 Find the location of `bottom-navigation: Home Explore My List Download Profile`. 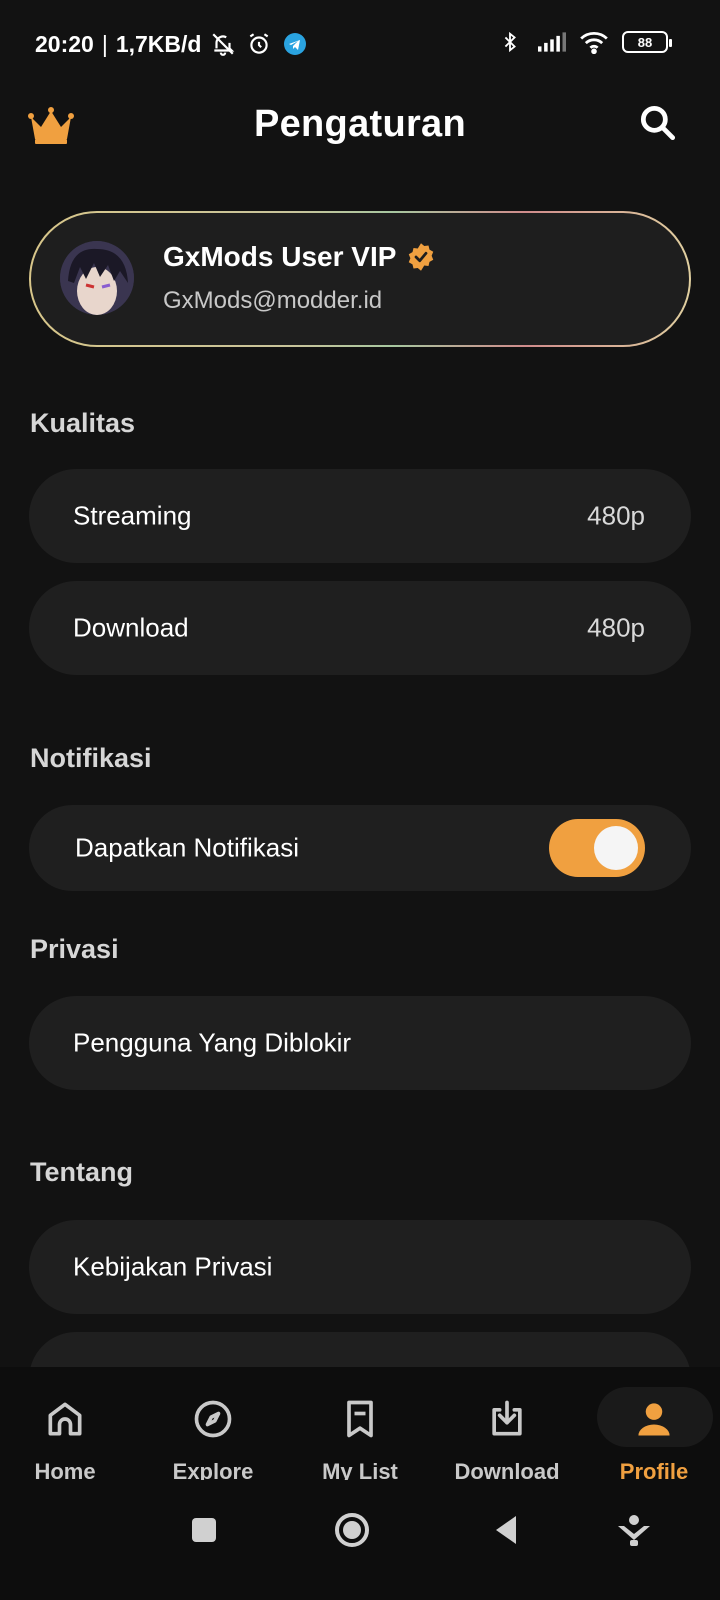

bottom-navigation: Home Explore My List Download Profile is located at coordinates (360, 1425).